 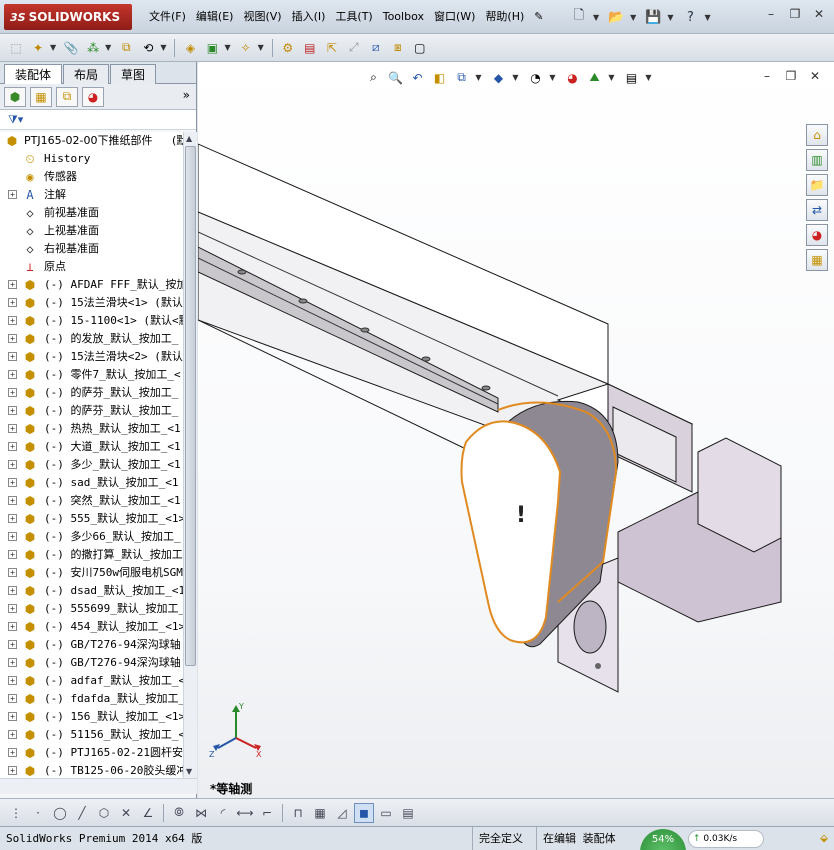 I want to click on display-style-icon: ◆, so click(x=498, y=77).